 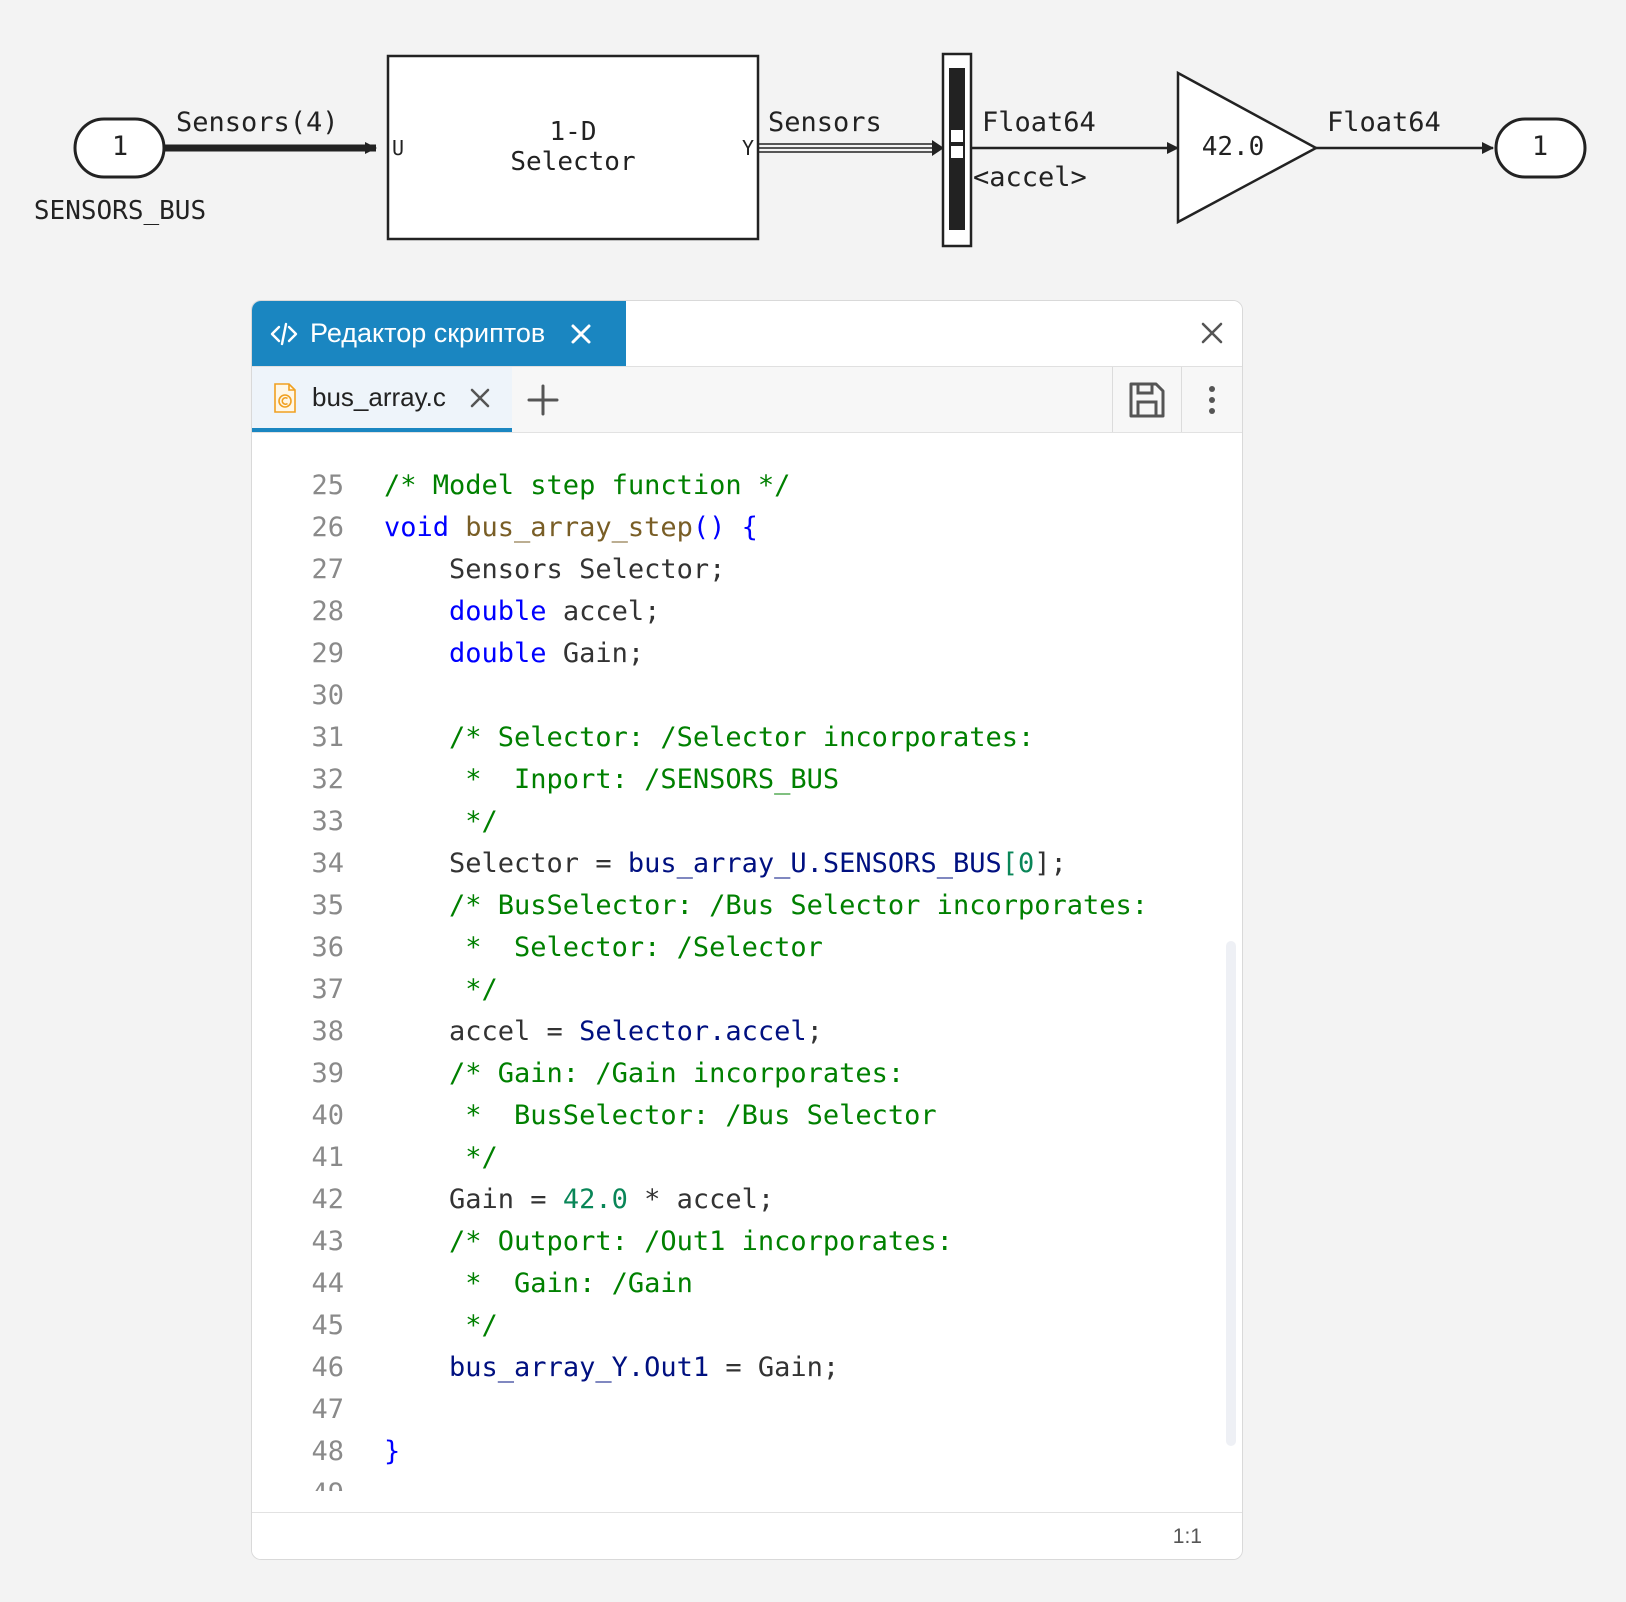 I want to click on line-number: 32, so click(x=327, y=779).